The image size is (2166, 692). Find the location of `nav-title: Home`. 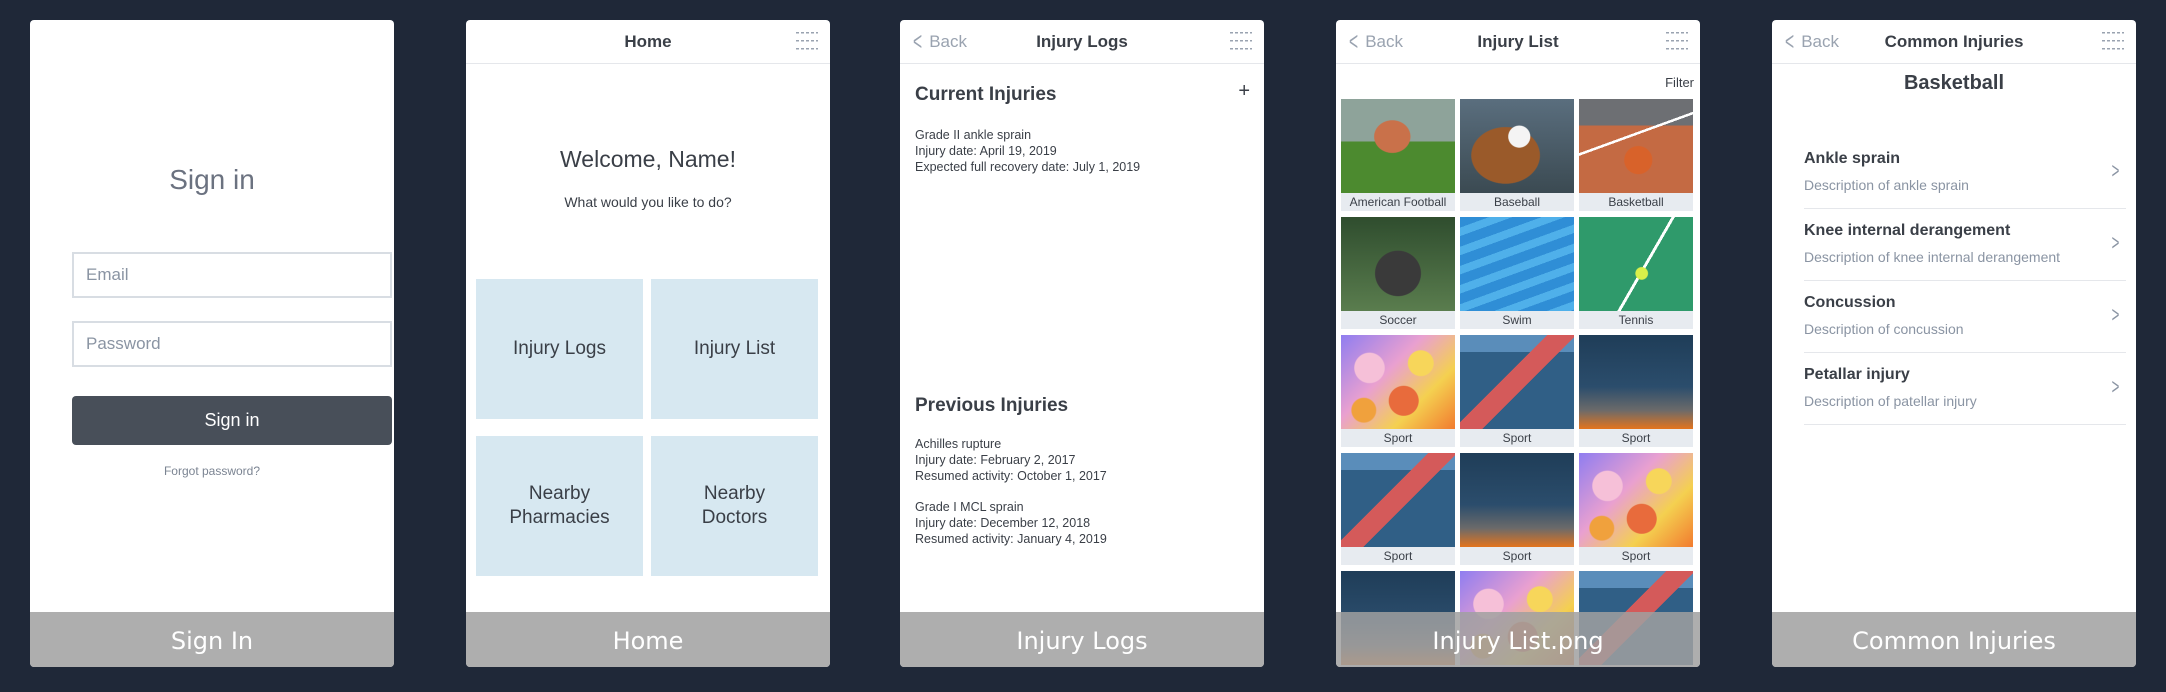

nav-title: Home is located at coordinates (648, 41).